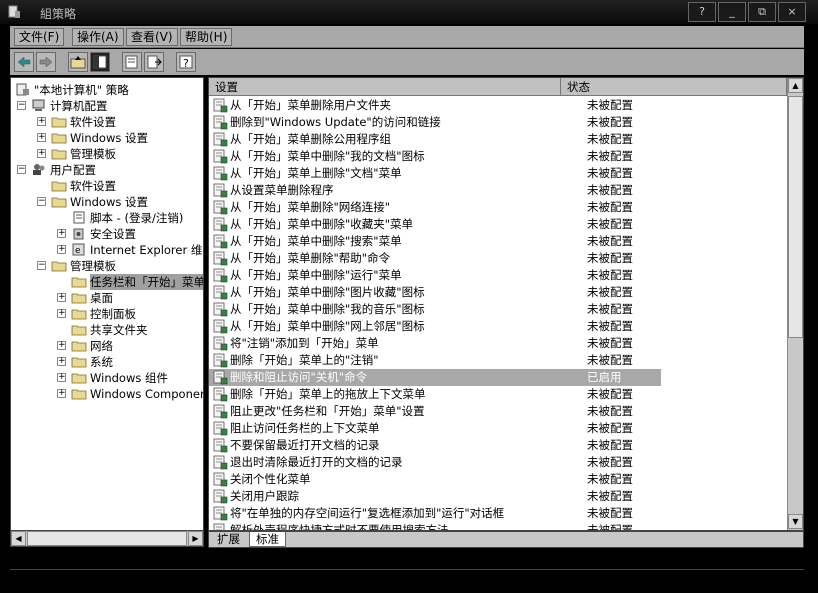 This screenshot has width=818, height=593. What do you see at coordinates (107, 170) in the screenshot?
I see `tree-item: − 用户配置` at bounding box center [107, 170].